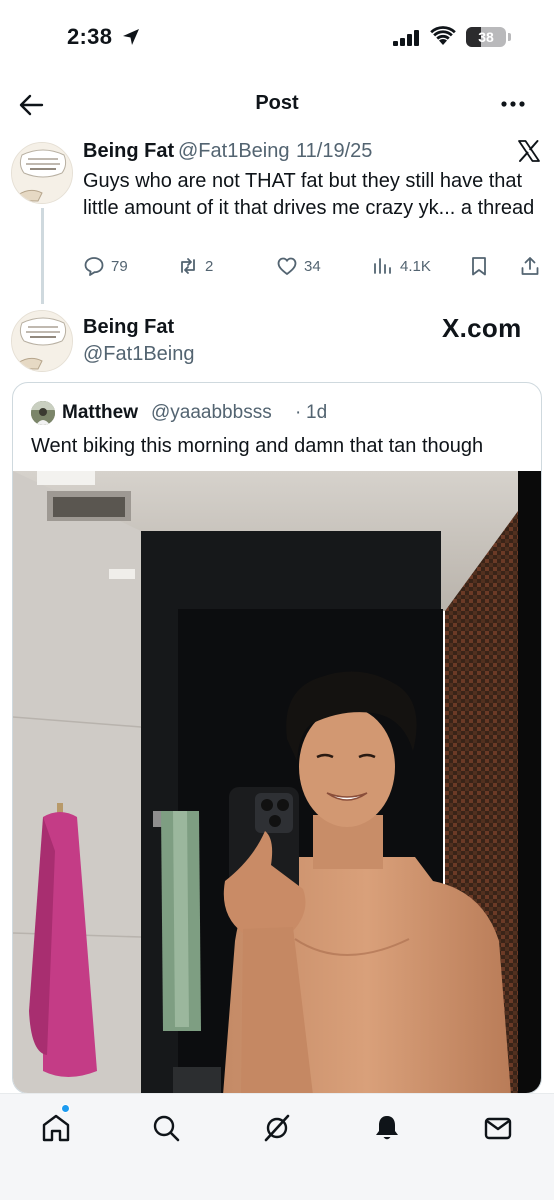 Image resolution: width=554 pixels, height=1200 pixels. I want to click on battery-indicator: 38, so click(486, 37).